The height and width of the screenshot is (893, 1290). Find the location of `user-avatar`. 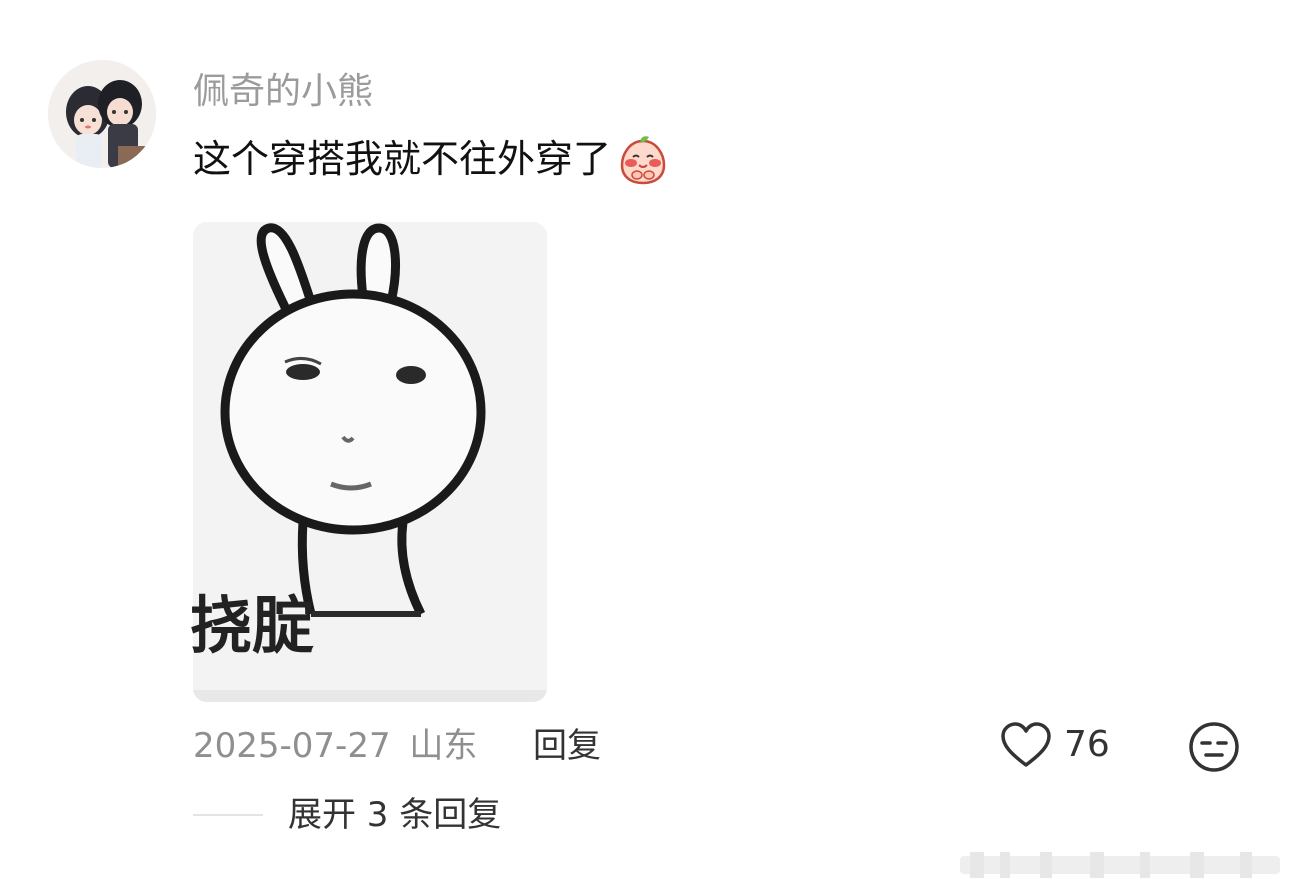

user-avatar is located at coordinates (102, 114).